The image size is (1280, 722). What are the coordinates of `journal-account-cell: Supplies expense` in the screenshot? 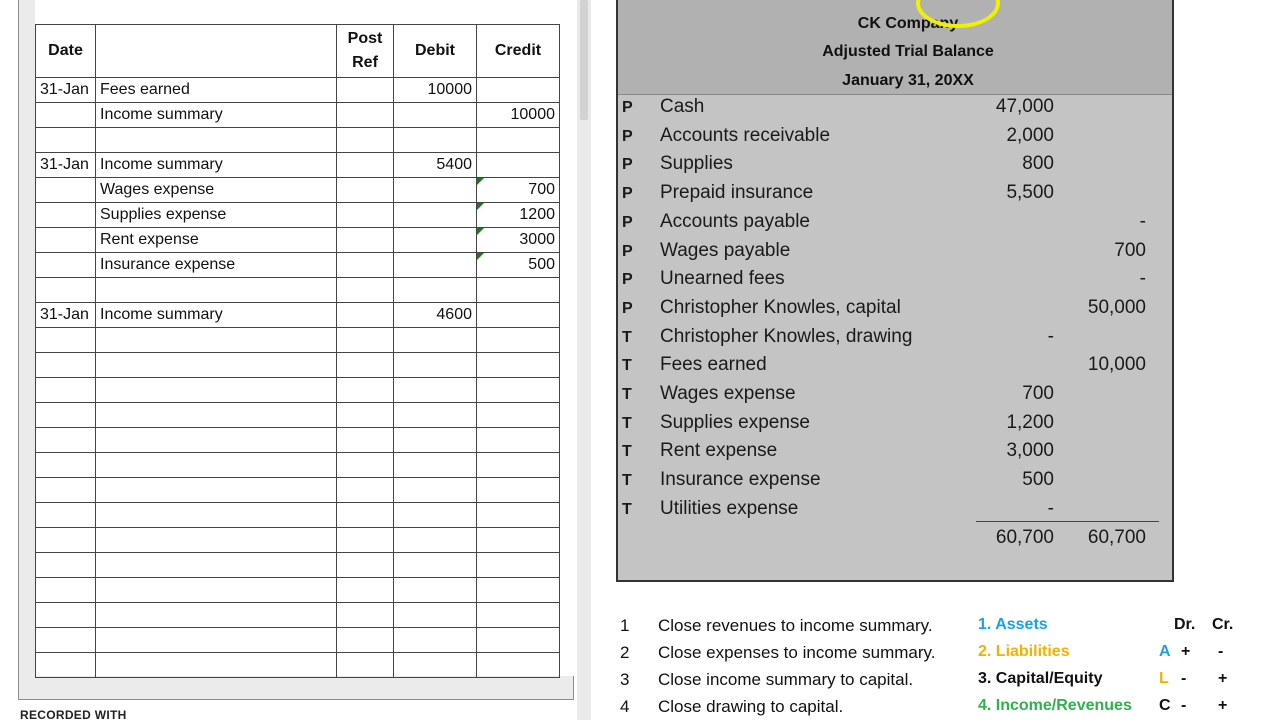 It's located at (216, 215).